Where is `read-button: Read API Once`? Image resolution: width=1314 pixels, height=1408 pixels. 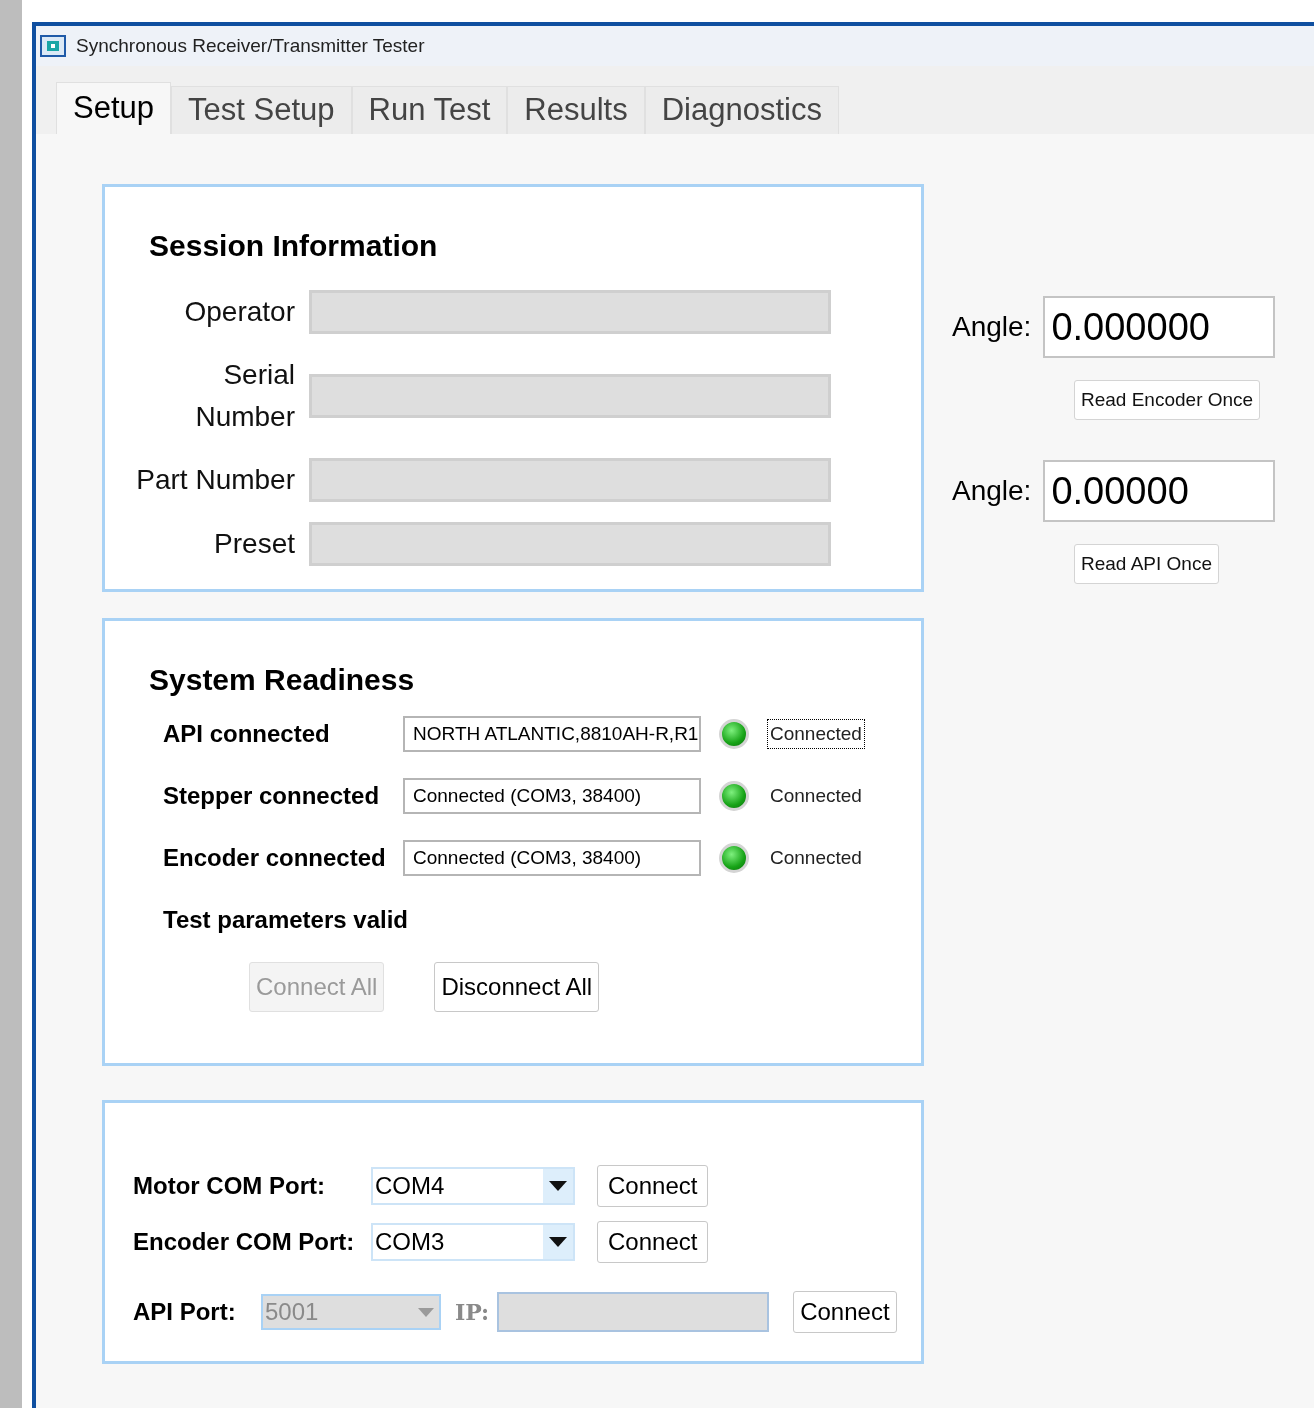 read-button: Read API Once is located at coordinates (1146, 564).